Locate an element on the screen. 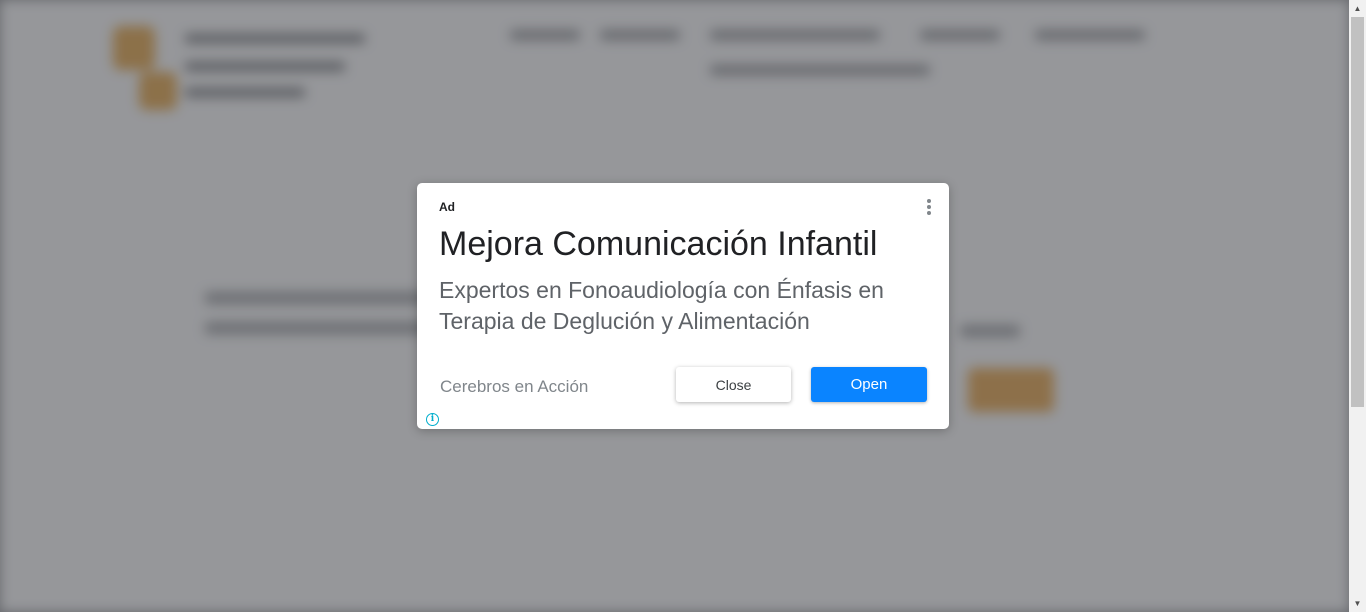  close-button: Close is located at coordinates (733, 384).